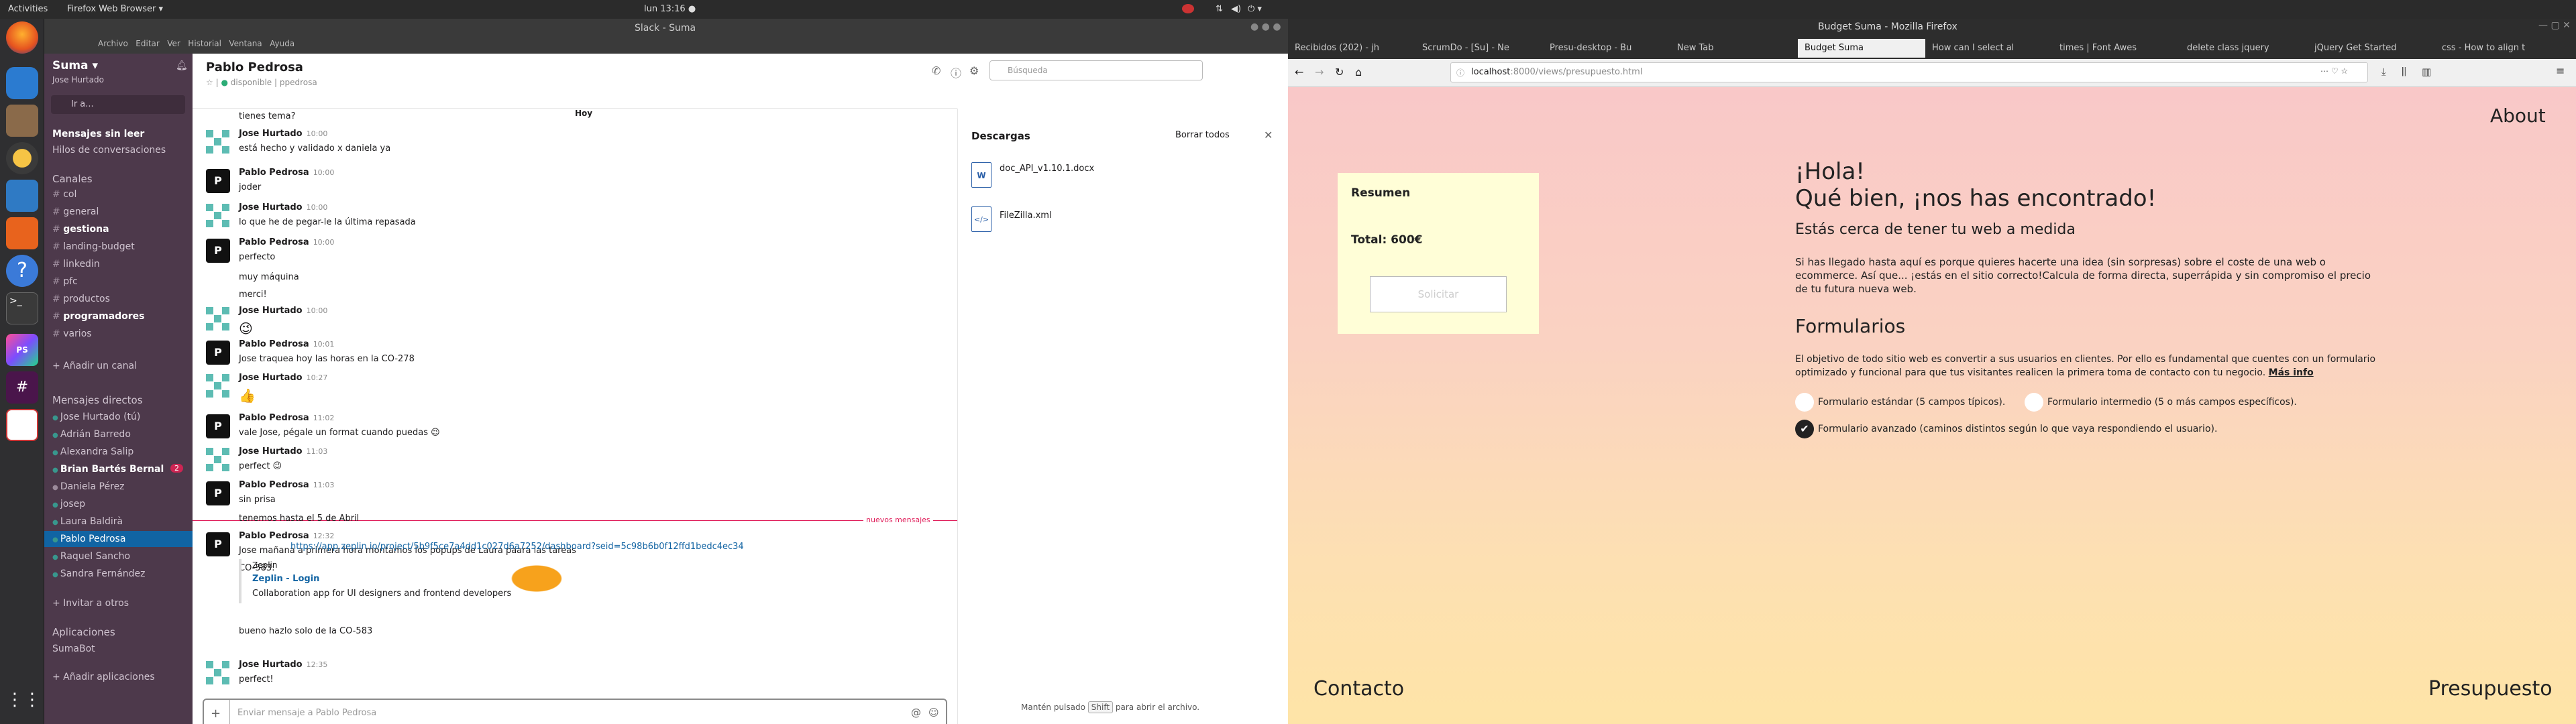  What do you see at coordinates (317, 451) in the screenshot?
I see `message-time: 11:03` at bounding box center [317, 451].